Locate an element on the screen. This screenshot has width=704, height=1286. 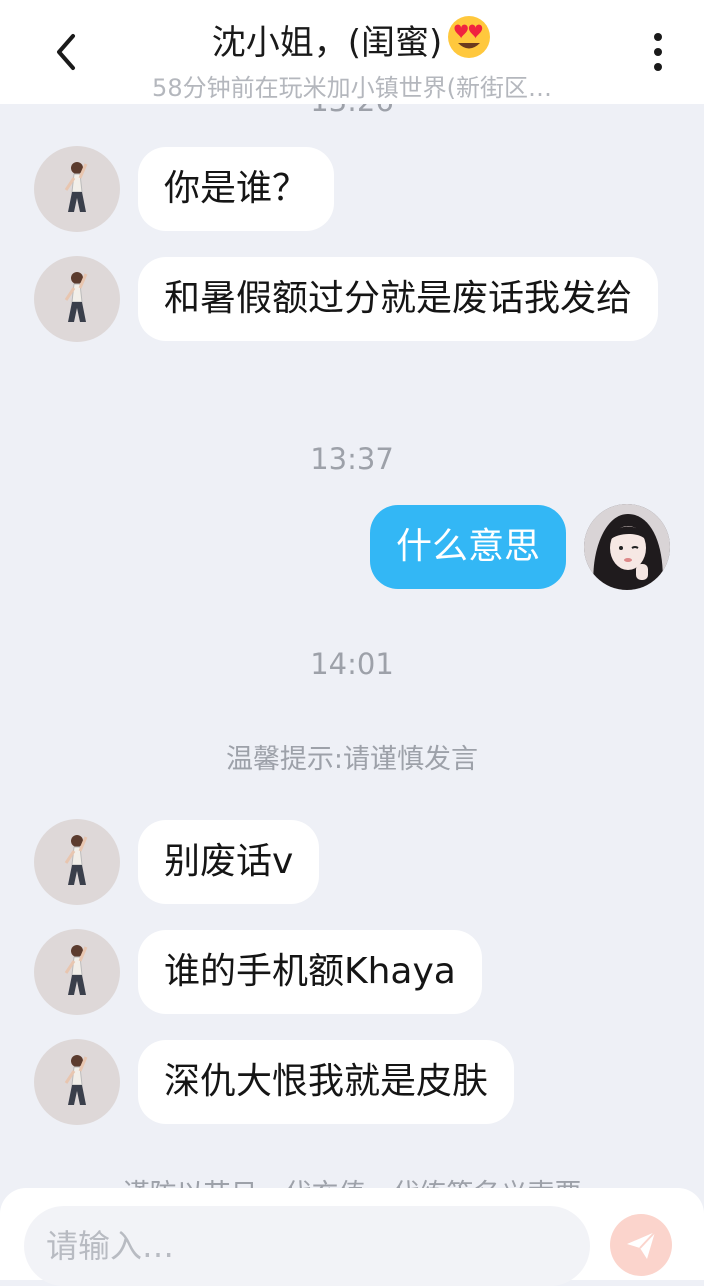
paper-plane-icon is located at coordinates (641, 1245).